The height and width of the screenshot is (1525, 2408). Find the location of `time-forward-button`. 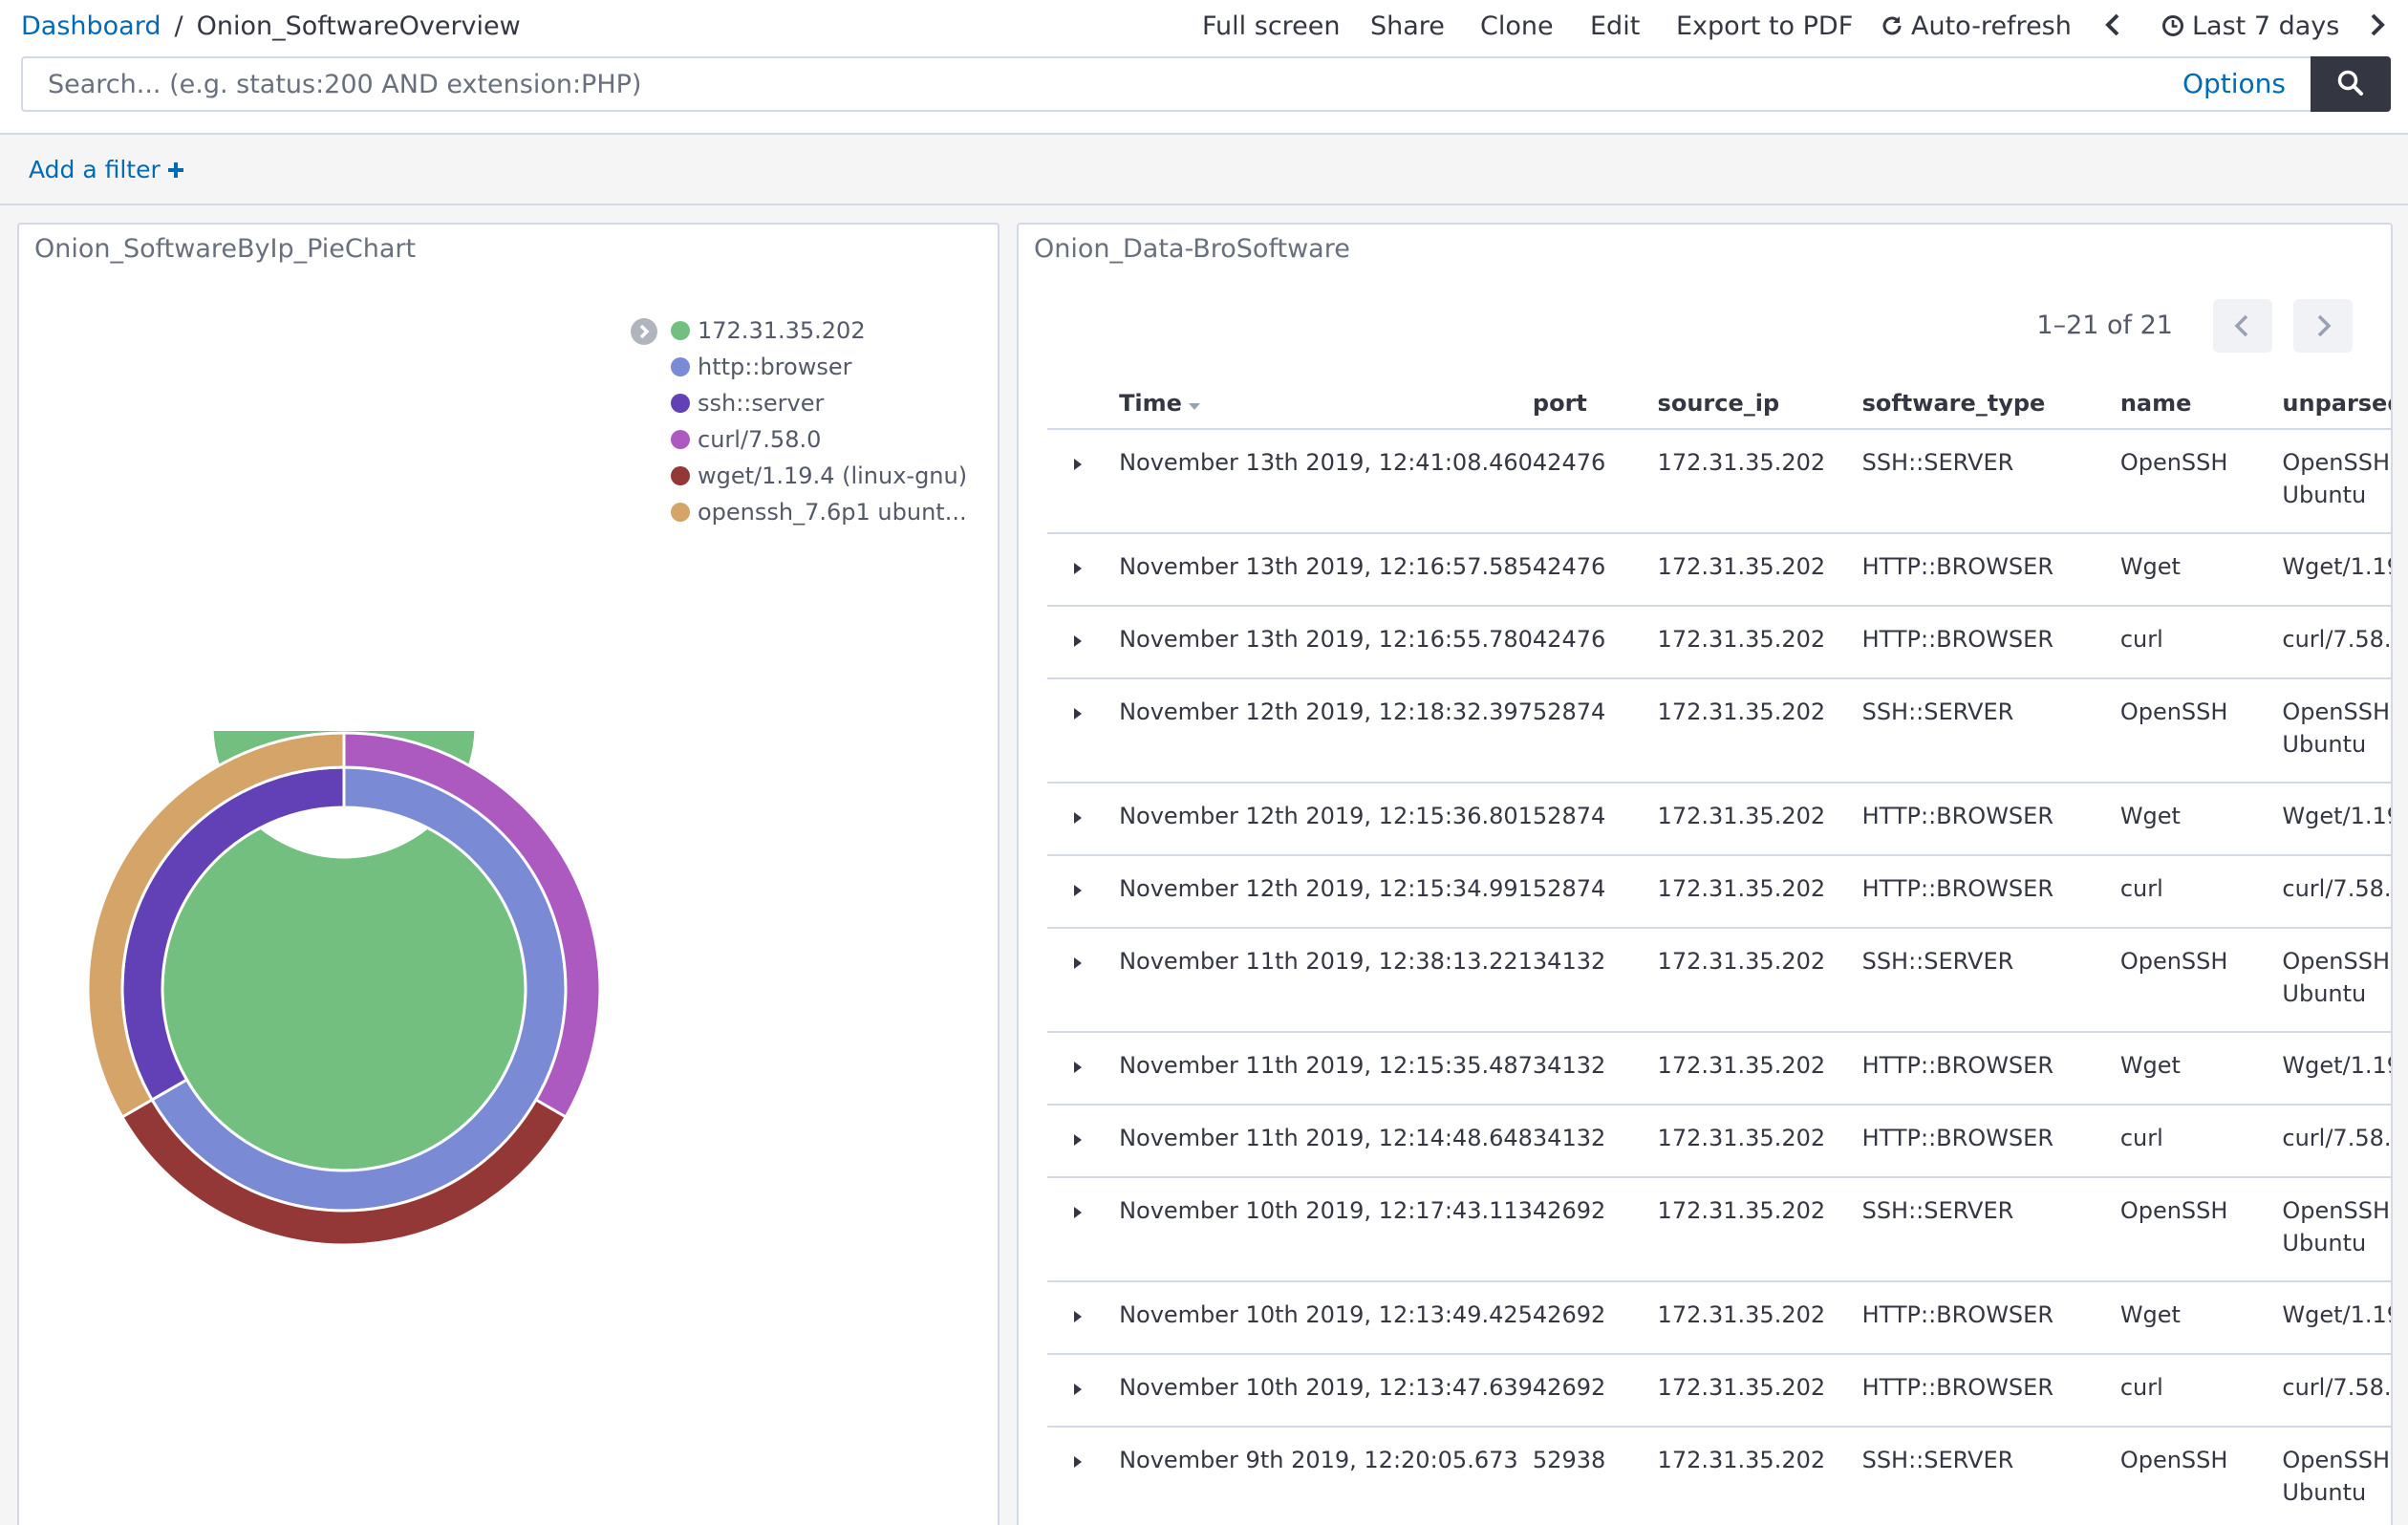

time-forward-button is located at coordinates (2377, 26).